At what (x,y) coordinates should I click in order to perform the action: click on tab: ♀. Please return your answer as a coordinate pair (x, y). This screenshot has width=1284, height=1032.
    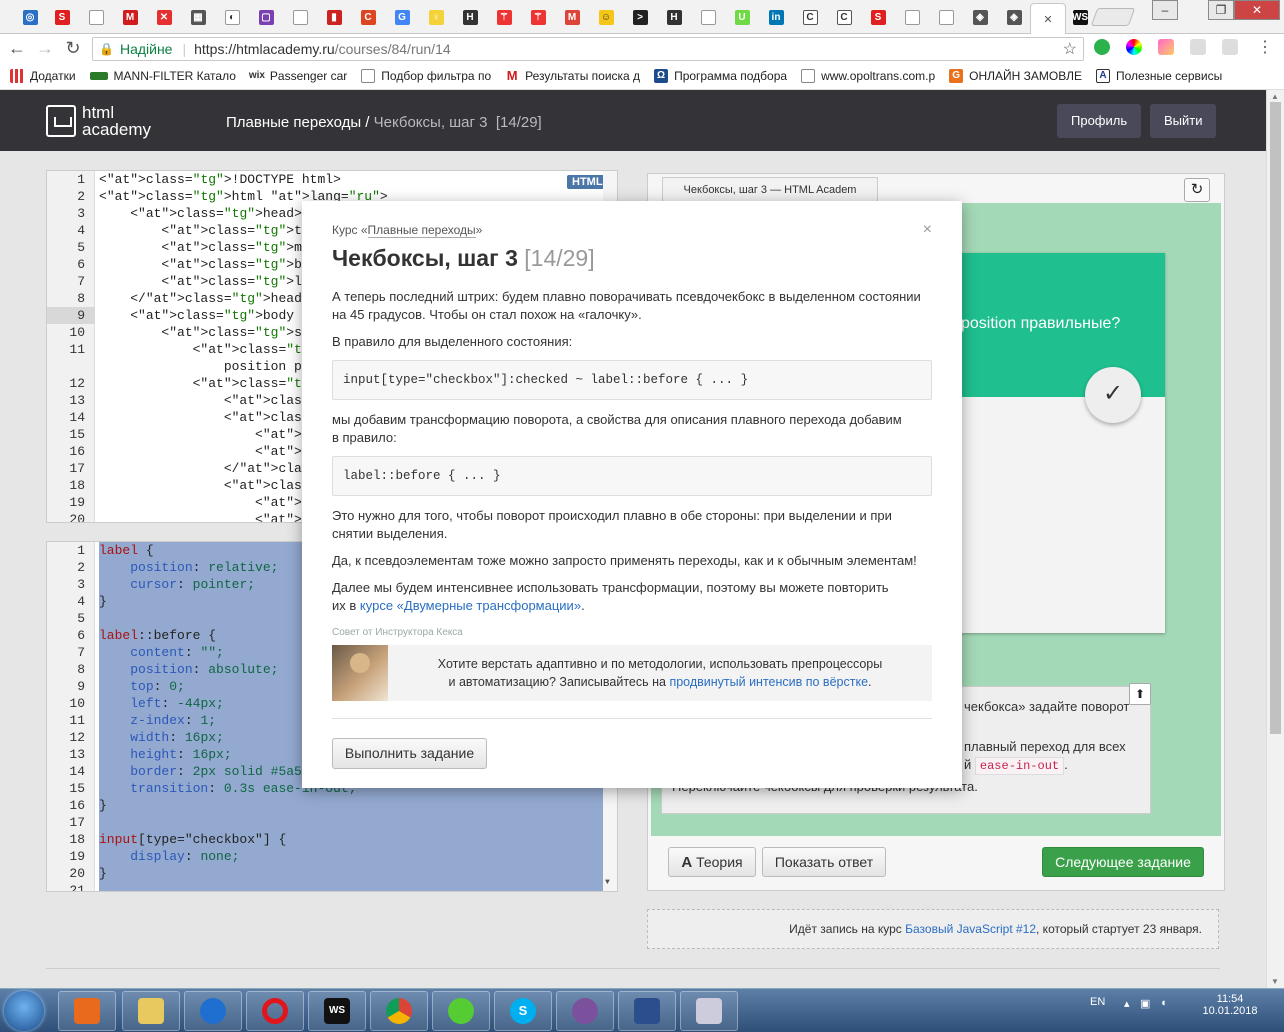
    Looking at the image, I should click on (436, 17).